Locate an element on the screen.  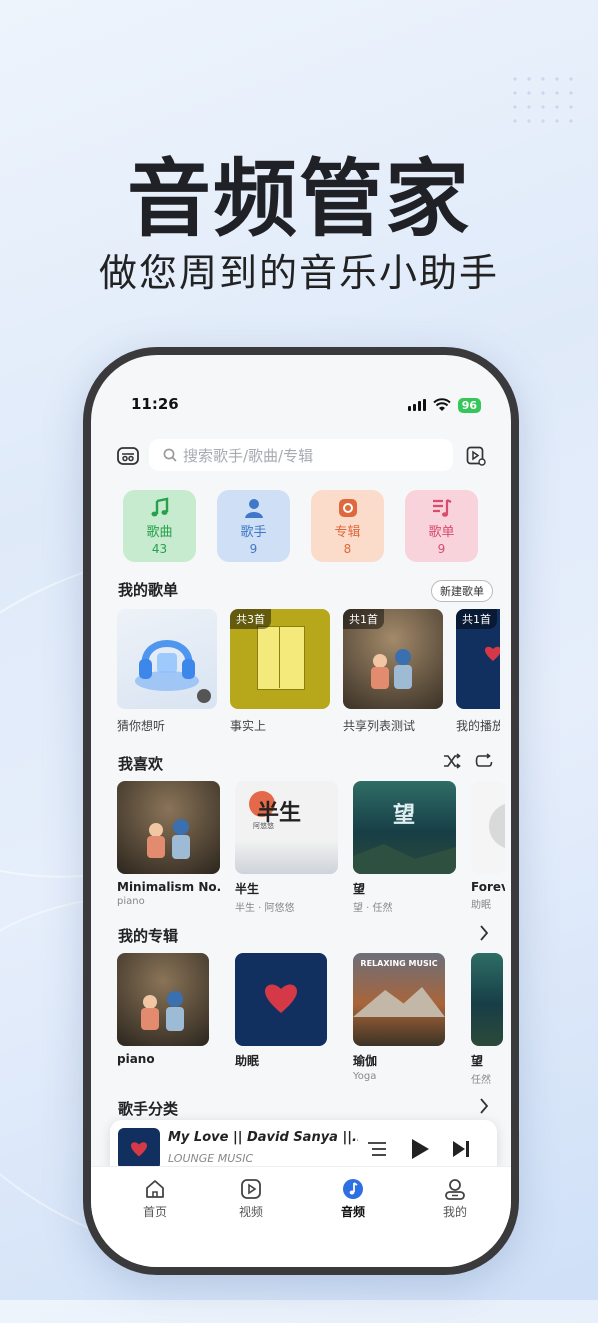
album-card: RELAXING MUSIC 瑜伽 Yoga is located at coordinates (399, 1019).